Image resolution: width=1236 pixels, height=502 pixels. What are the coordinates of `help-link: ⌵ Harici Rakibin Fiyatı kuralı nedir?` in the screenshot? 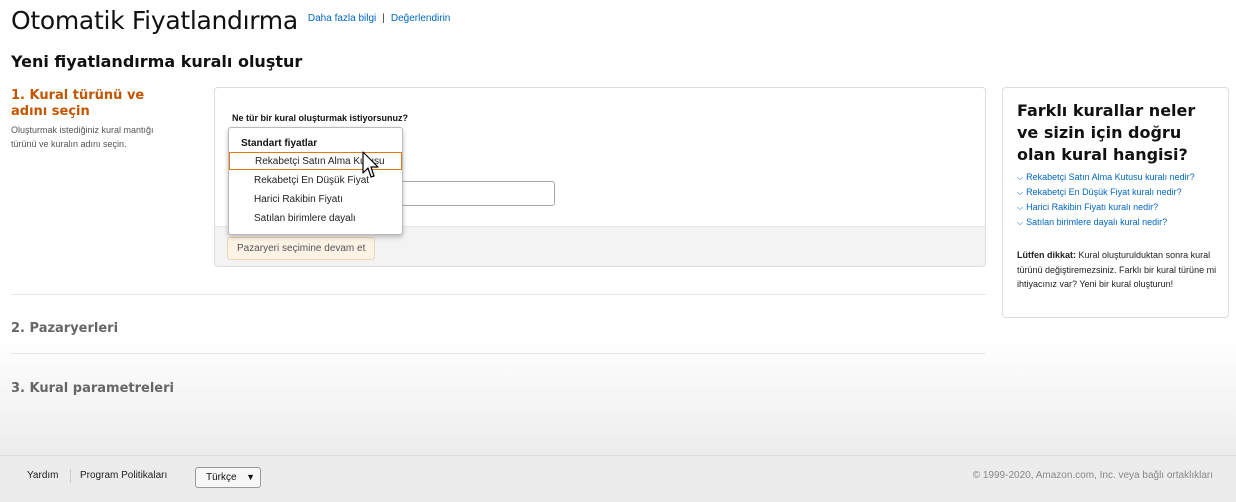 It's located at (1106, 207).